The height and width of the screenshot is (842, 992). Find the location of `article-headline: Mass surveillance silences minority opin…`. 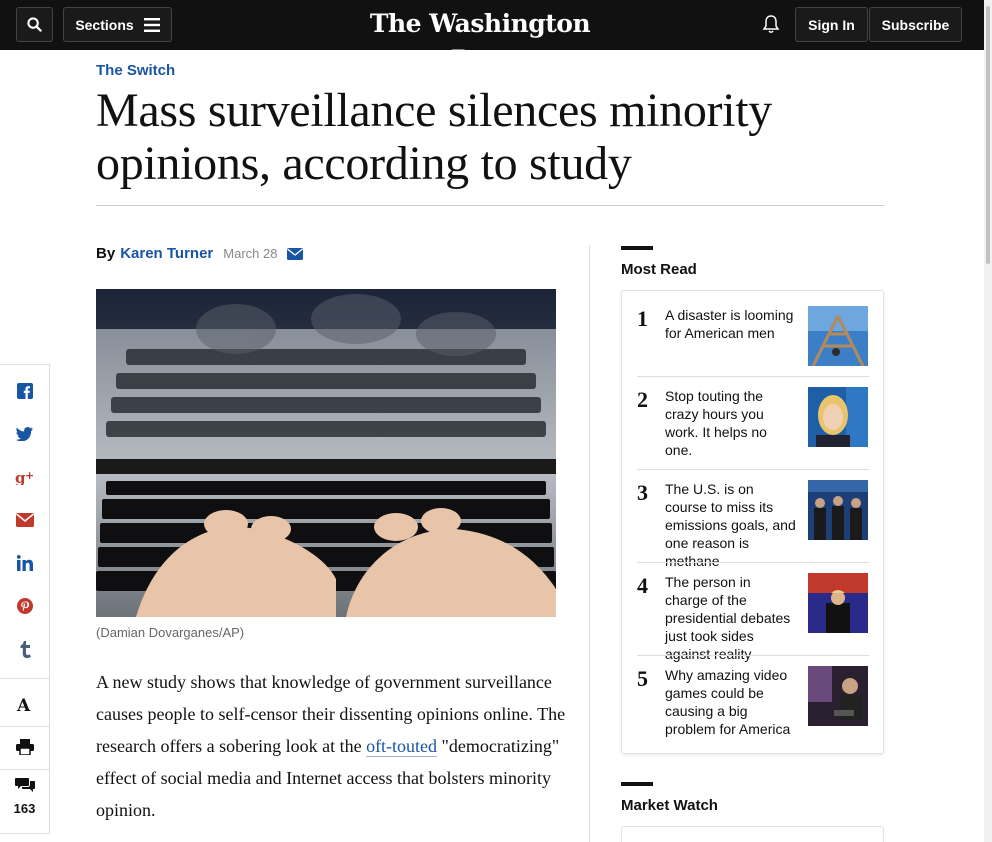

article-headline: Mass surveillance silences minority opin… is located at coordinates (434, 137).